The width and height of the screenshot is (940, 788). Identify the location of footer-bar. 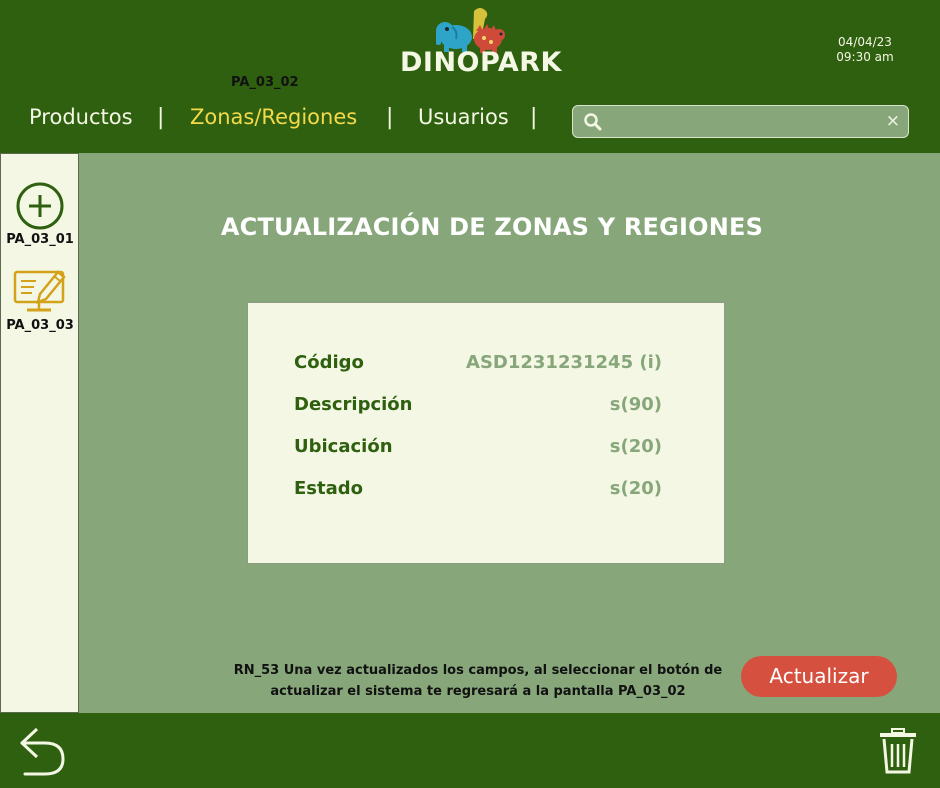
(470, 750).